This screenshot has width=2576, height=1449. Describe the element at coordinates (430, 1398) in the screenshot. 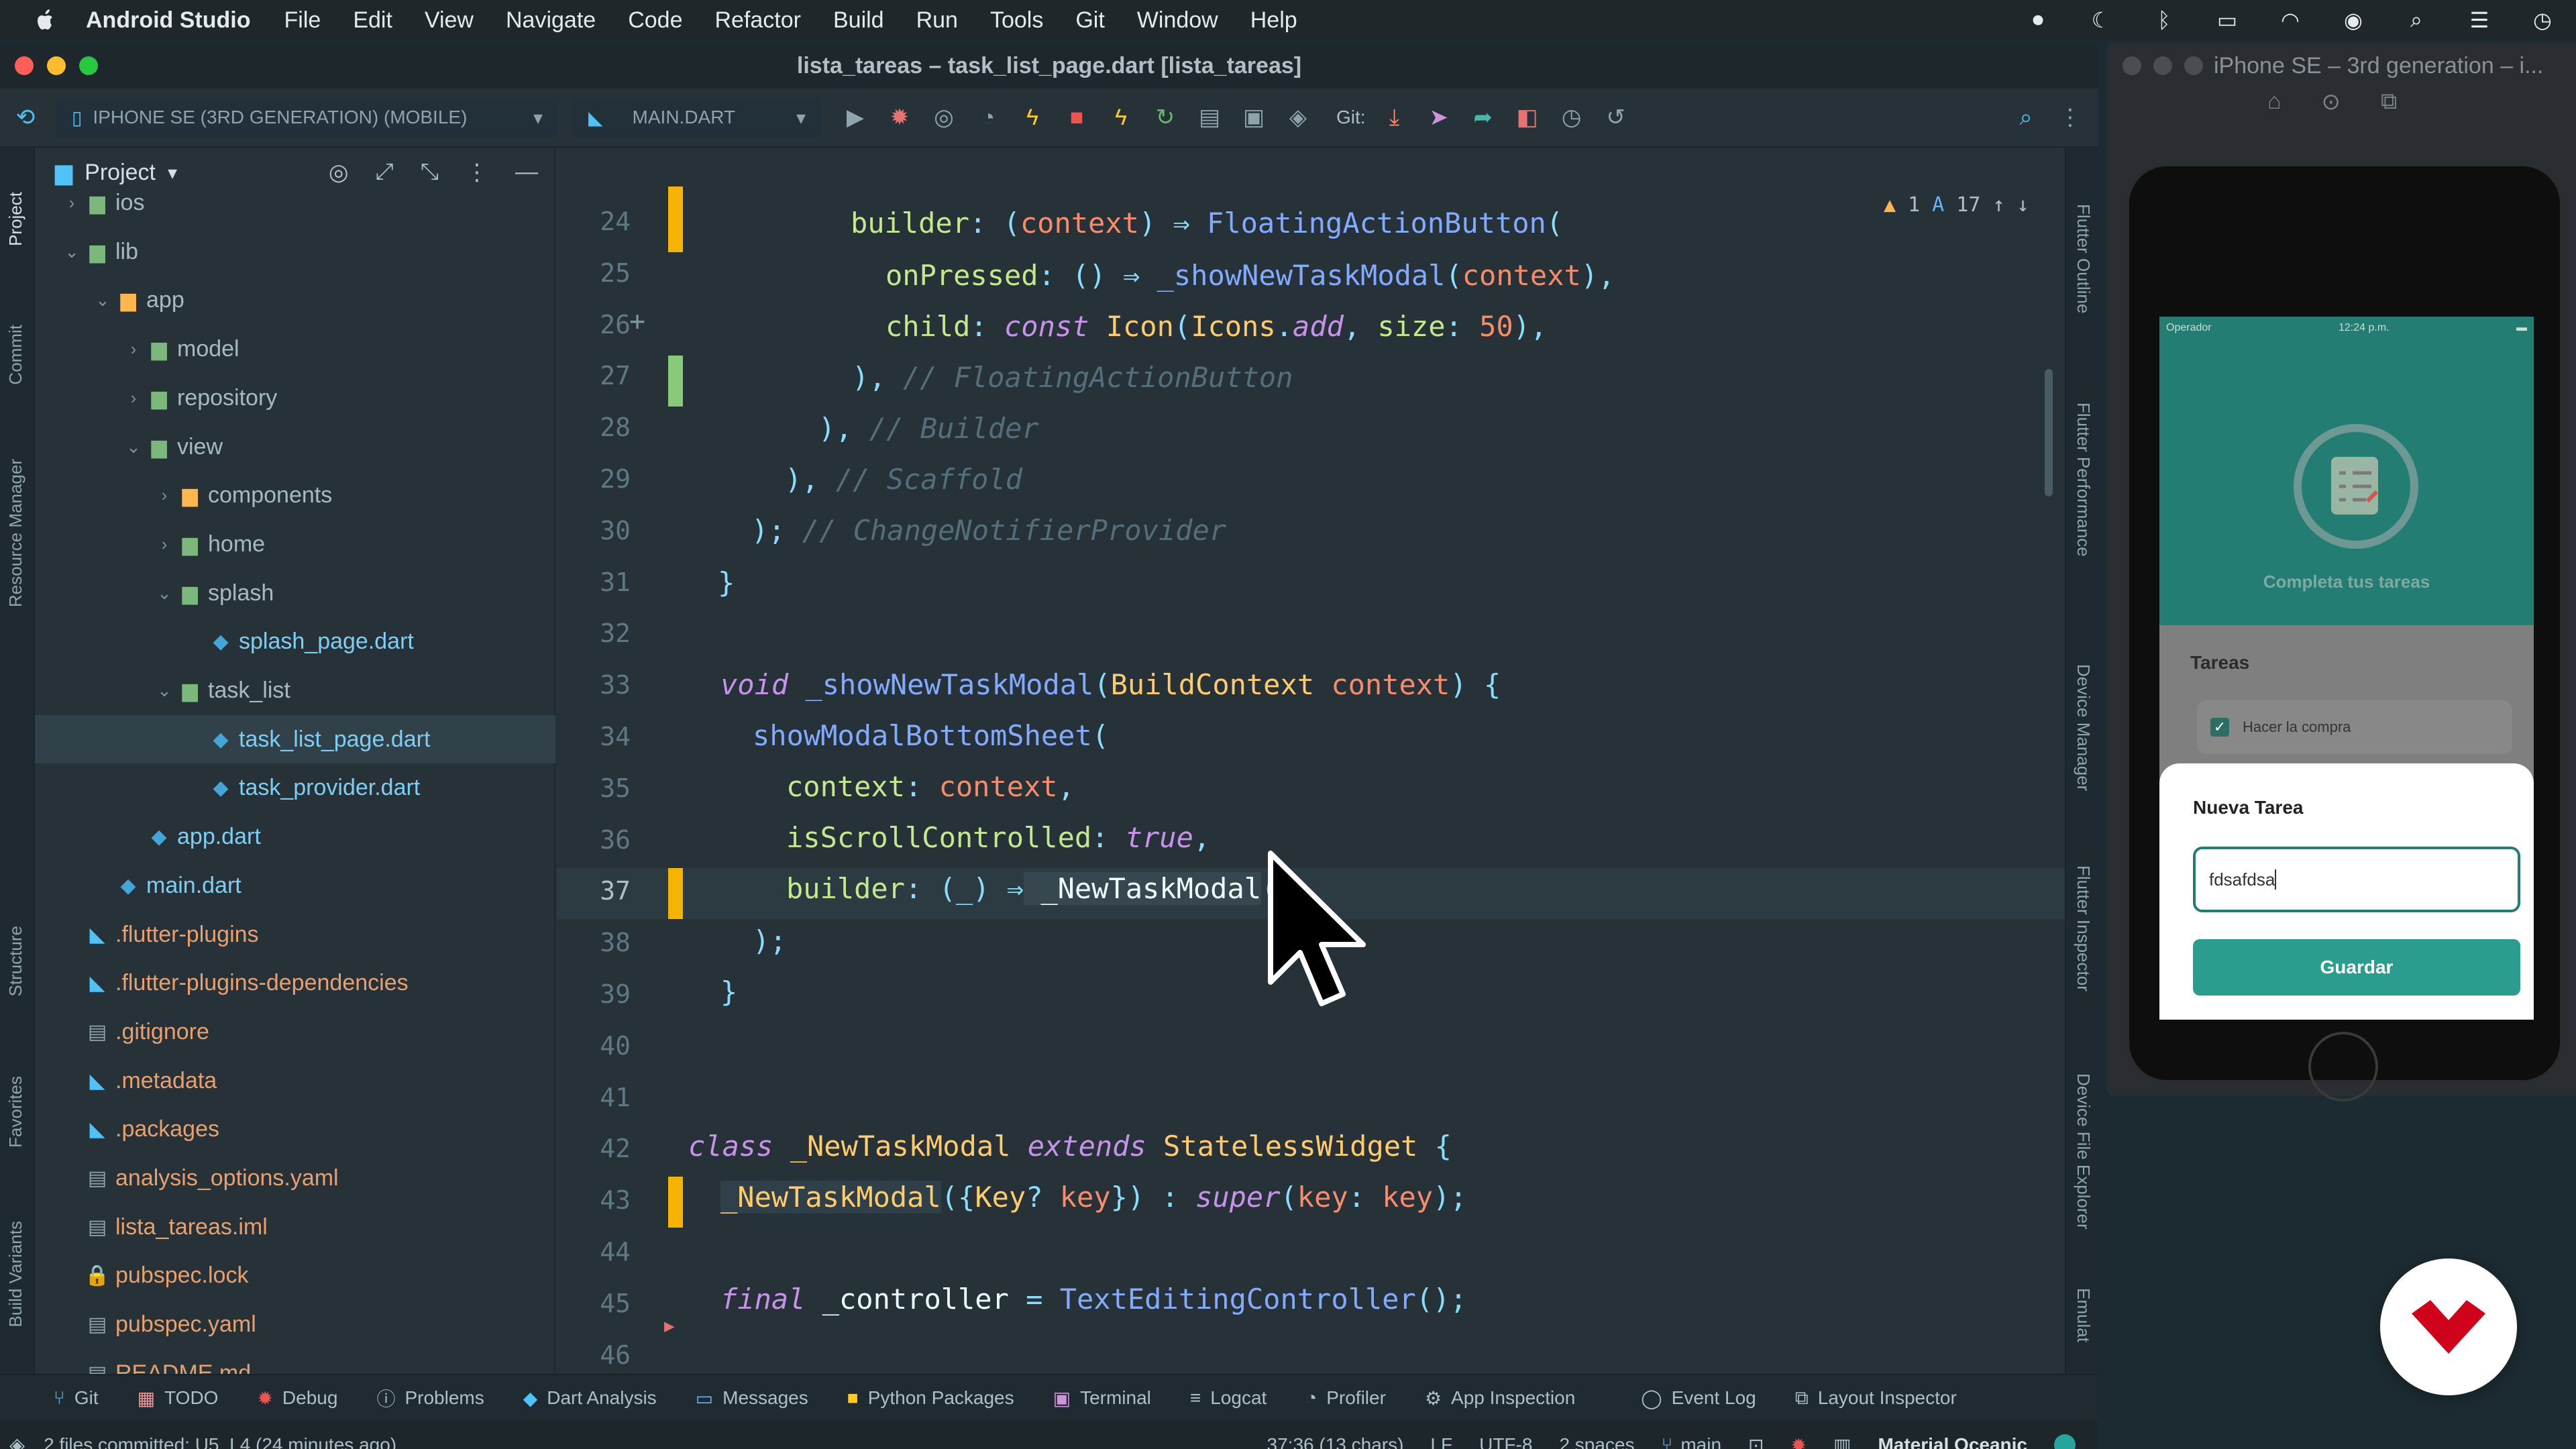

I see `tool-problems: ⓘ Problems` at that location.